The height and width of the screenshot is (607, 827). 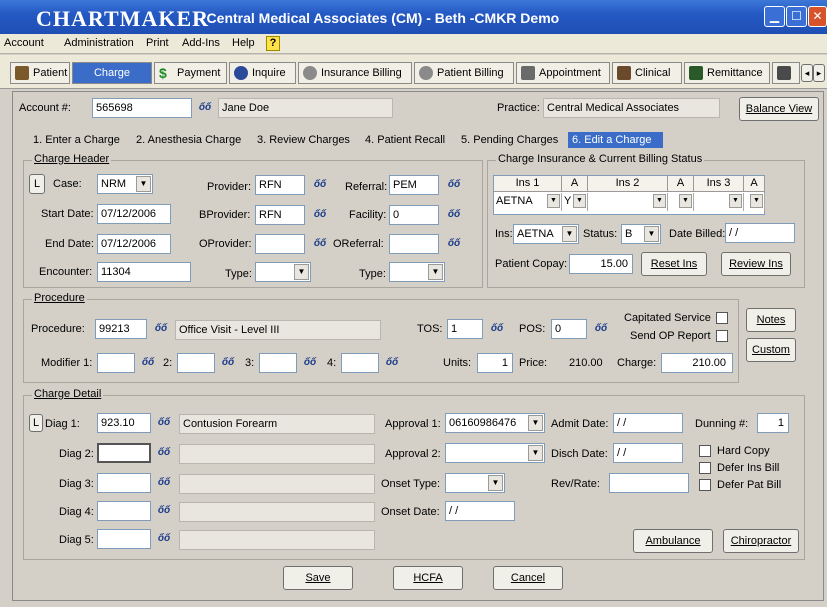 I want to click on facility-field: 0, so click(x=414, y=215).